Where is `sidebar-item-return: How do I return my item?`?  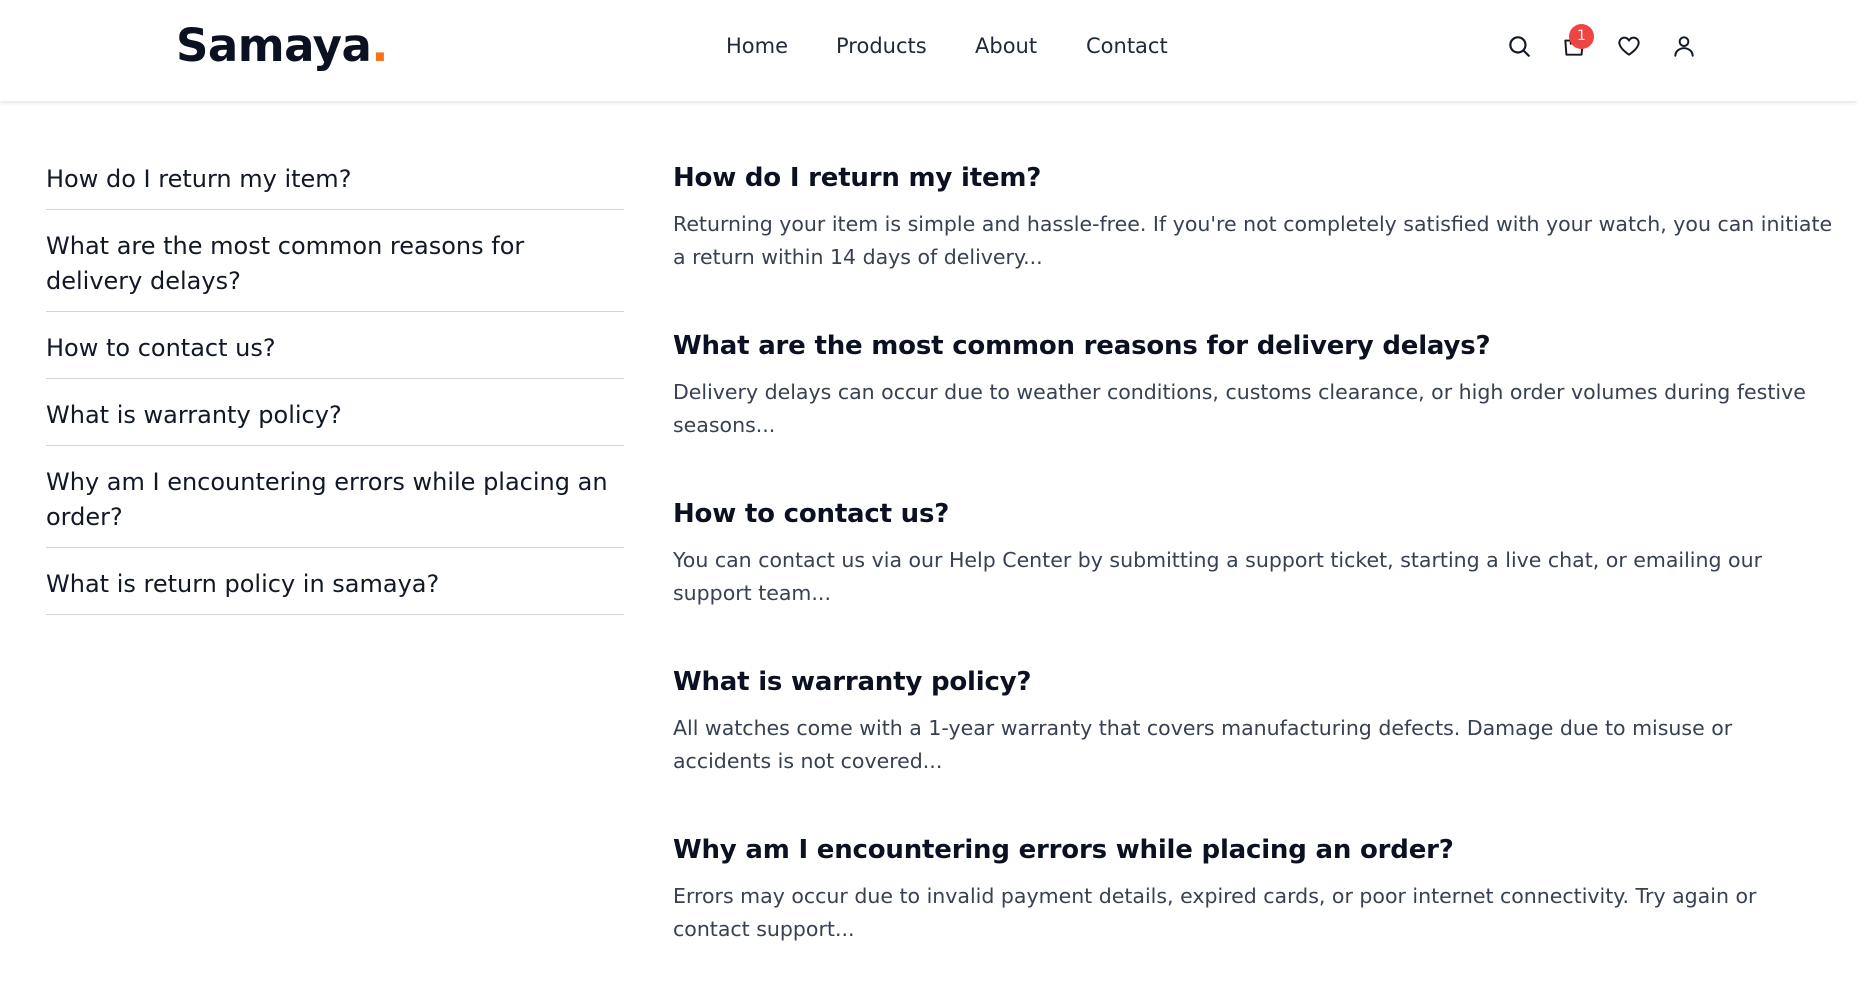 sidebar-item-return: How do I return my item? is located at coordinates (335, 176).